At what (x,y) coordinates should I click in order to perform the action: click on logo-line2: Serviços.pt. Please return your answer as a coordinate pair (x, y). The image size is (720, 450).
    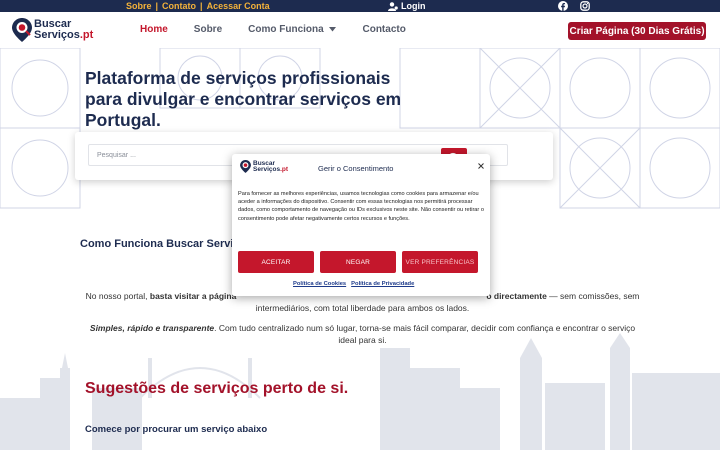
    Looking at the image, I should click on (64, 35).